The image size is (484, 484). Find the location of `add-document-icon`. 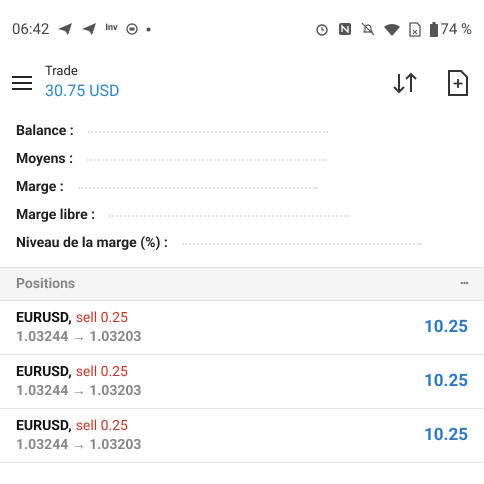

add-document-icon is located at coordinates (458, 83).